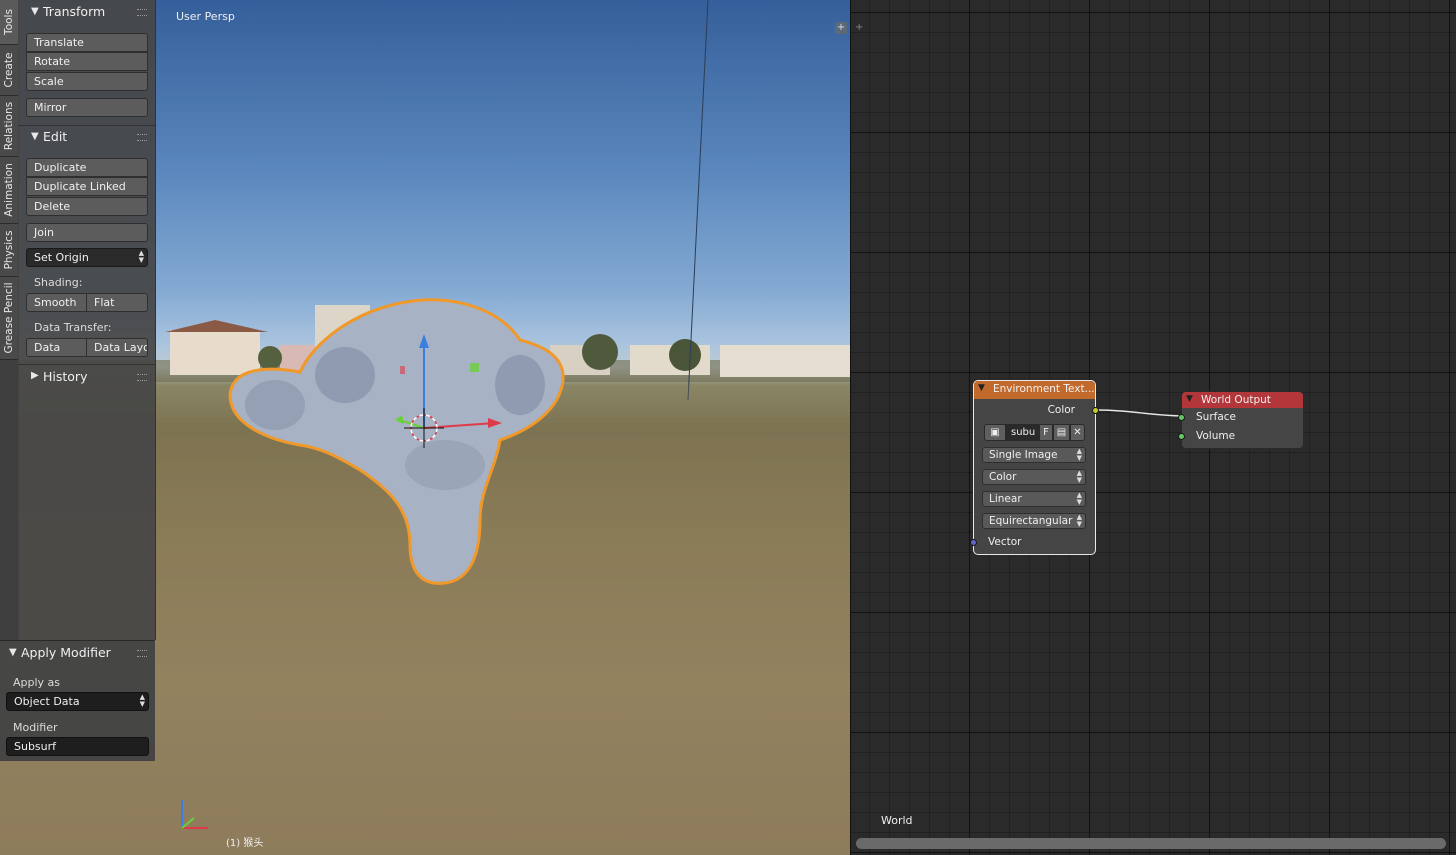 This screenshot has height=855, width=1456. Describe the element at coordinates (1061, 432) in the screenshot. I see `folder-icon: ▤` at that location.